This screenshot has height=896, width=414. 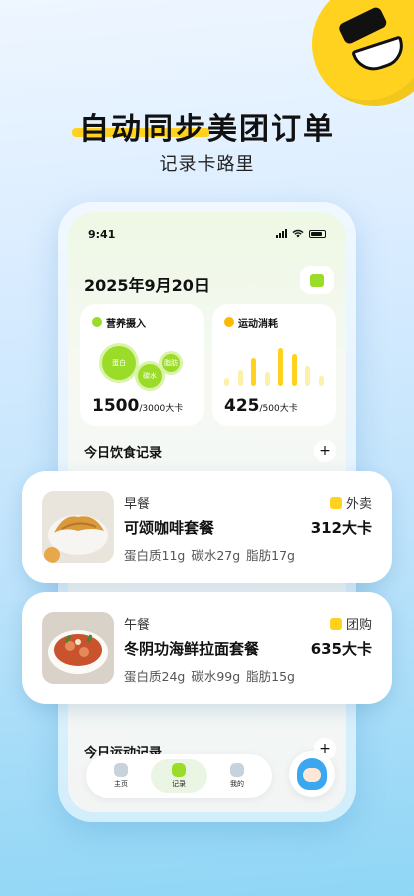 What do you see at coordinates (121, 770) in the screenshot?
I see `home-icon` at bounding box center [121, 770].